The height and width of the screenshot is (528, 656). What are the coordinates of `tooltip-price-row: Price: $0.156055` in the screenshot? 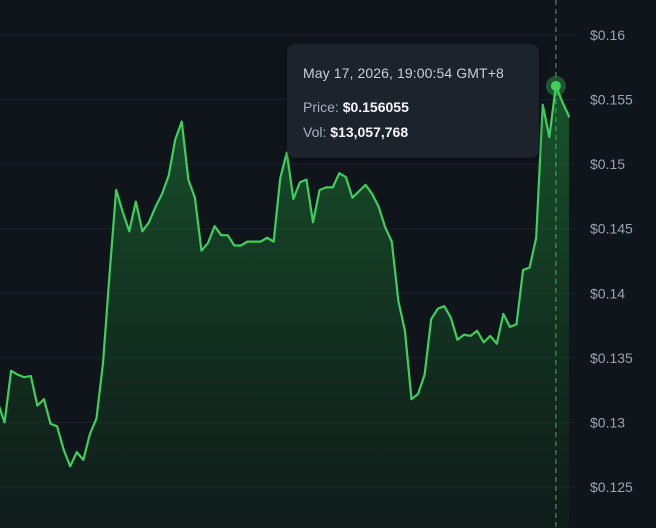 It's located at (413, 107).